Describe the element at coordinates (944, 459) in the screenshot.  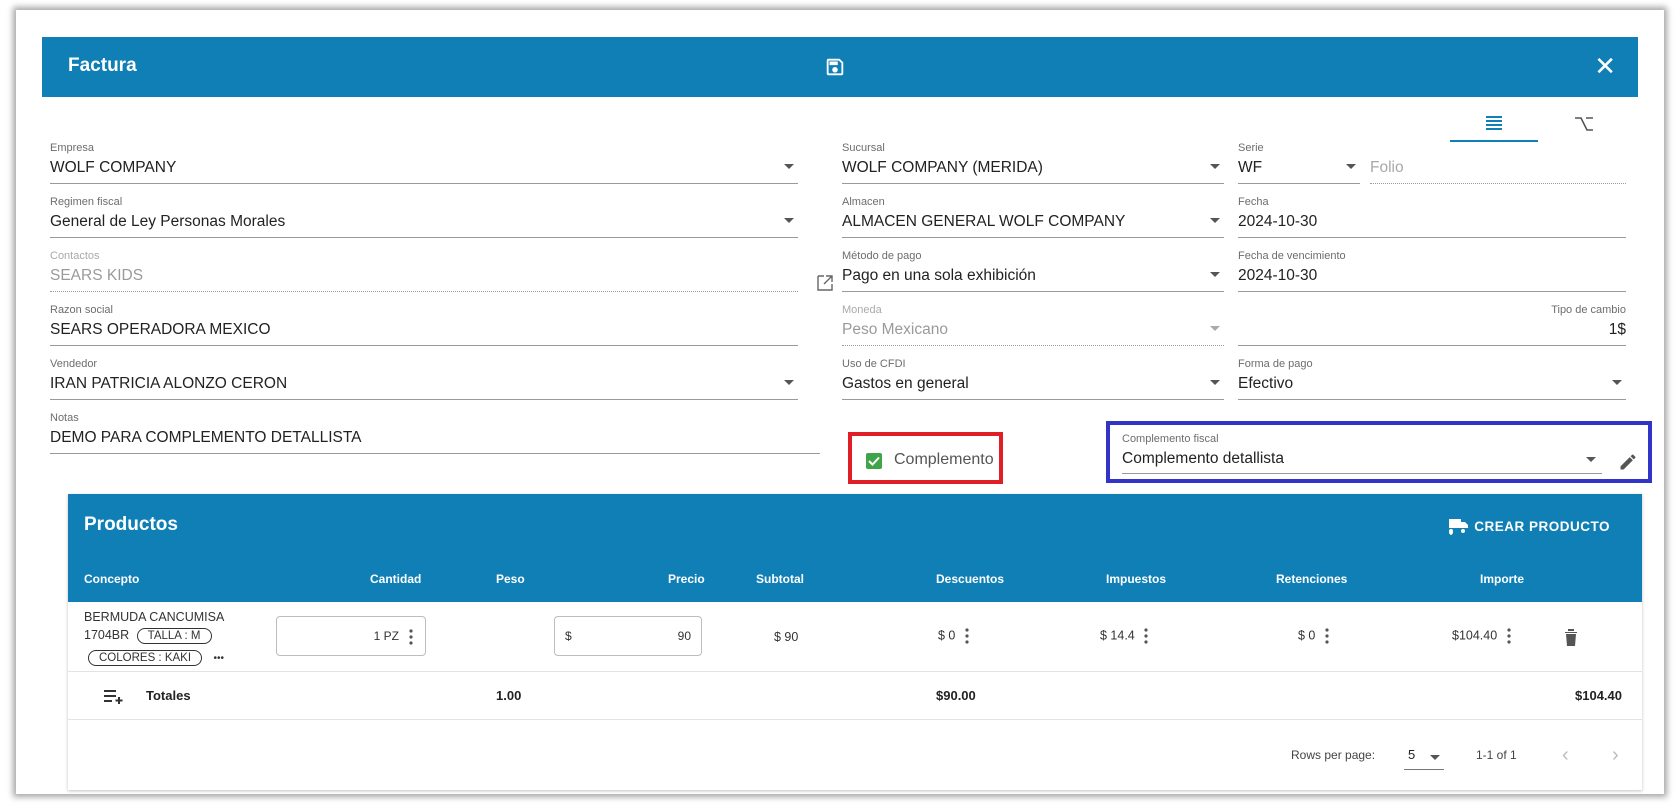
I see `complemento-checkbox-label: Complemento` at that location.